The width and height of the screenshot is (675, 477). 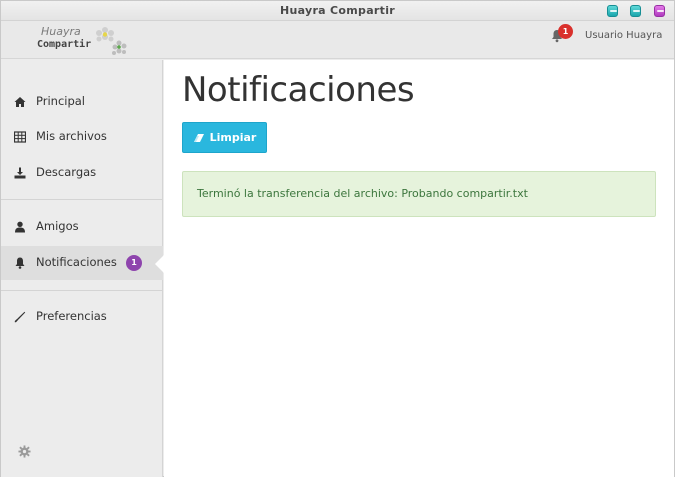 What do you see at coordinates (659, 11) in the screenshot?
I see `close-button` at bounding box center [659, 11].